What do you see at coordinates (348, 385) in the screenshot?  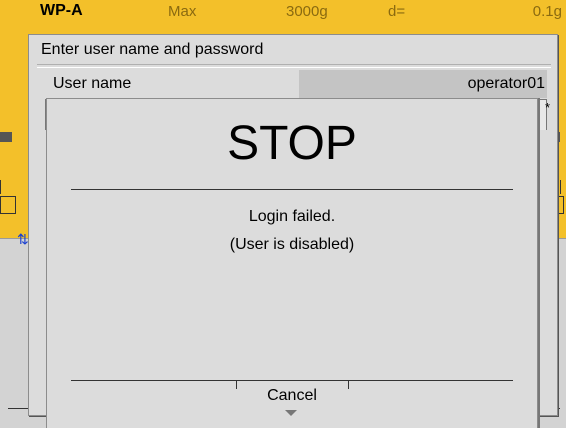 I see `softkey-separator` at bounding box center [348, 385].